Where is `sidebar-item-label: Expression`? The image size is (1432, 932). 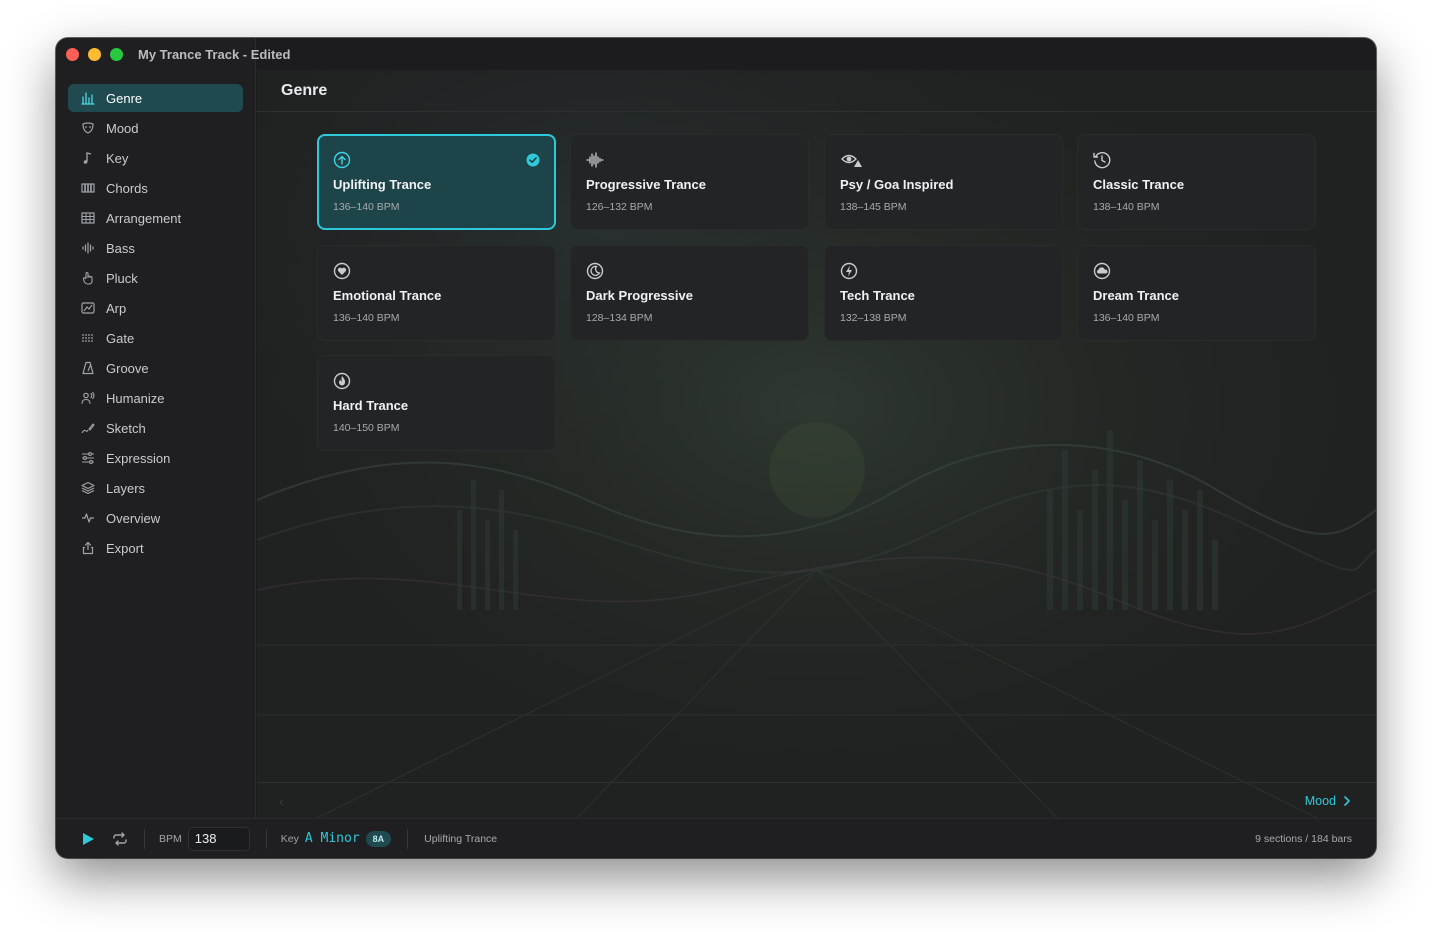 sidebar-item-label: Expression is located at coordinates (138, 458).